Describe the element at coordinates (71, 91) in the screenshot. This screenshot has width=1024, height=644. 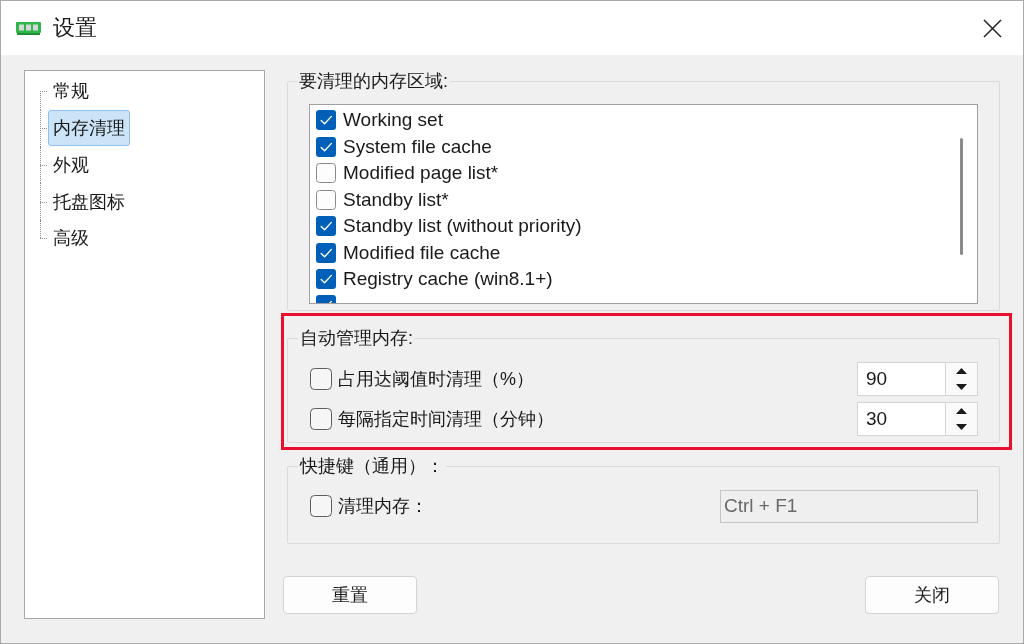
I see `tree-item: 常规` at that location.